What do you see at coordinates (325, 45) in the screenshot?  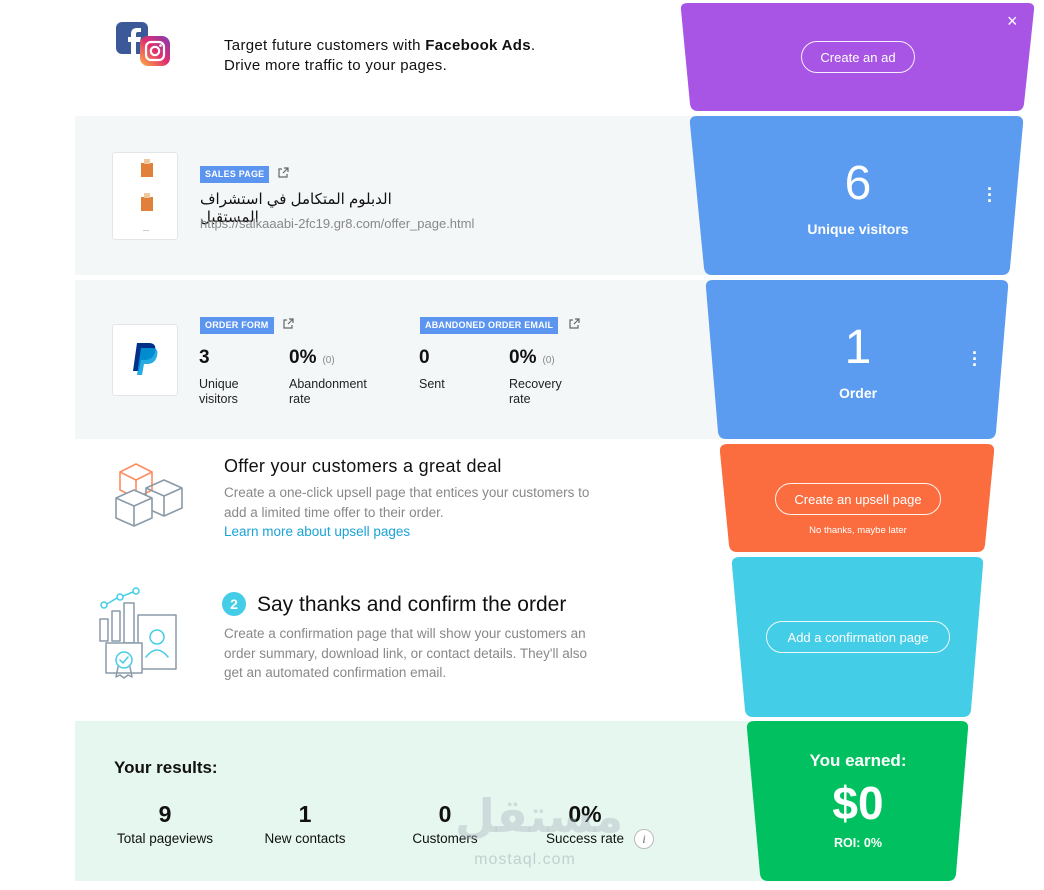 I see `fb-line1-prefix: Target future customers with` at bounding box center [325, 45].